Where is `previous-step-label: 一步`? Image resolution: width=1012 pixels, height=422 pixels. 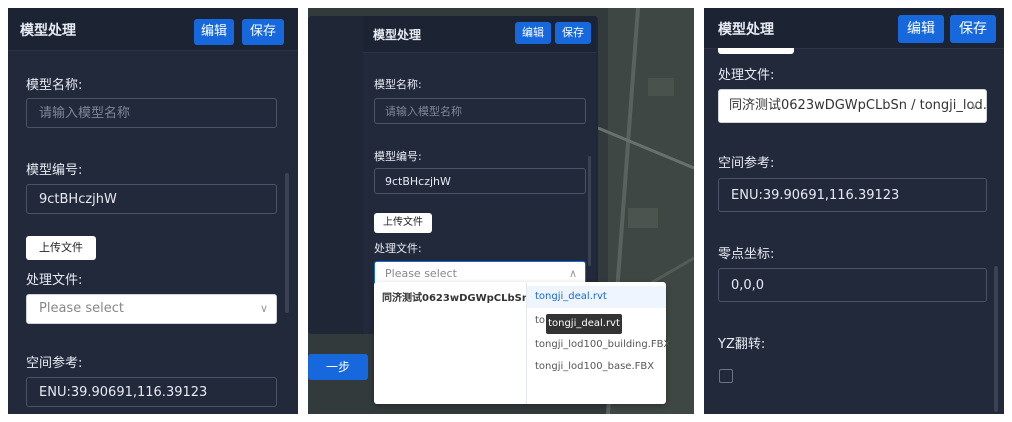
previous-step-label: 一步 is located at coordinates (337, 367).